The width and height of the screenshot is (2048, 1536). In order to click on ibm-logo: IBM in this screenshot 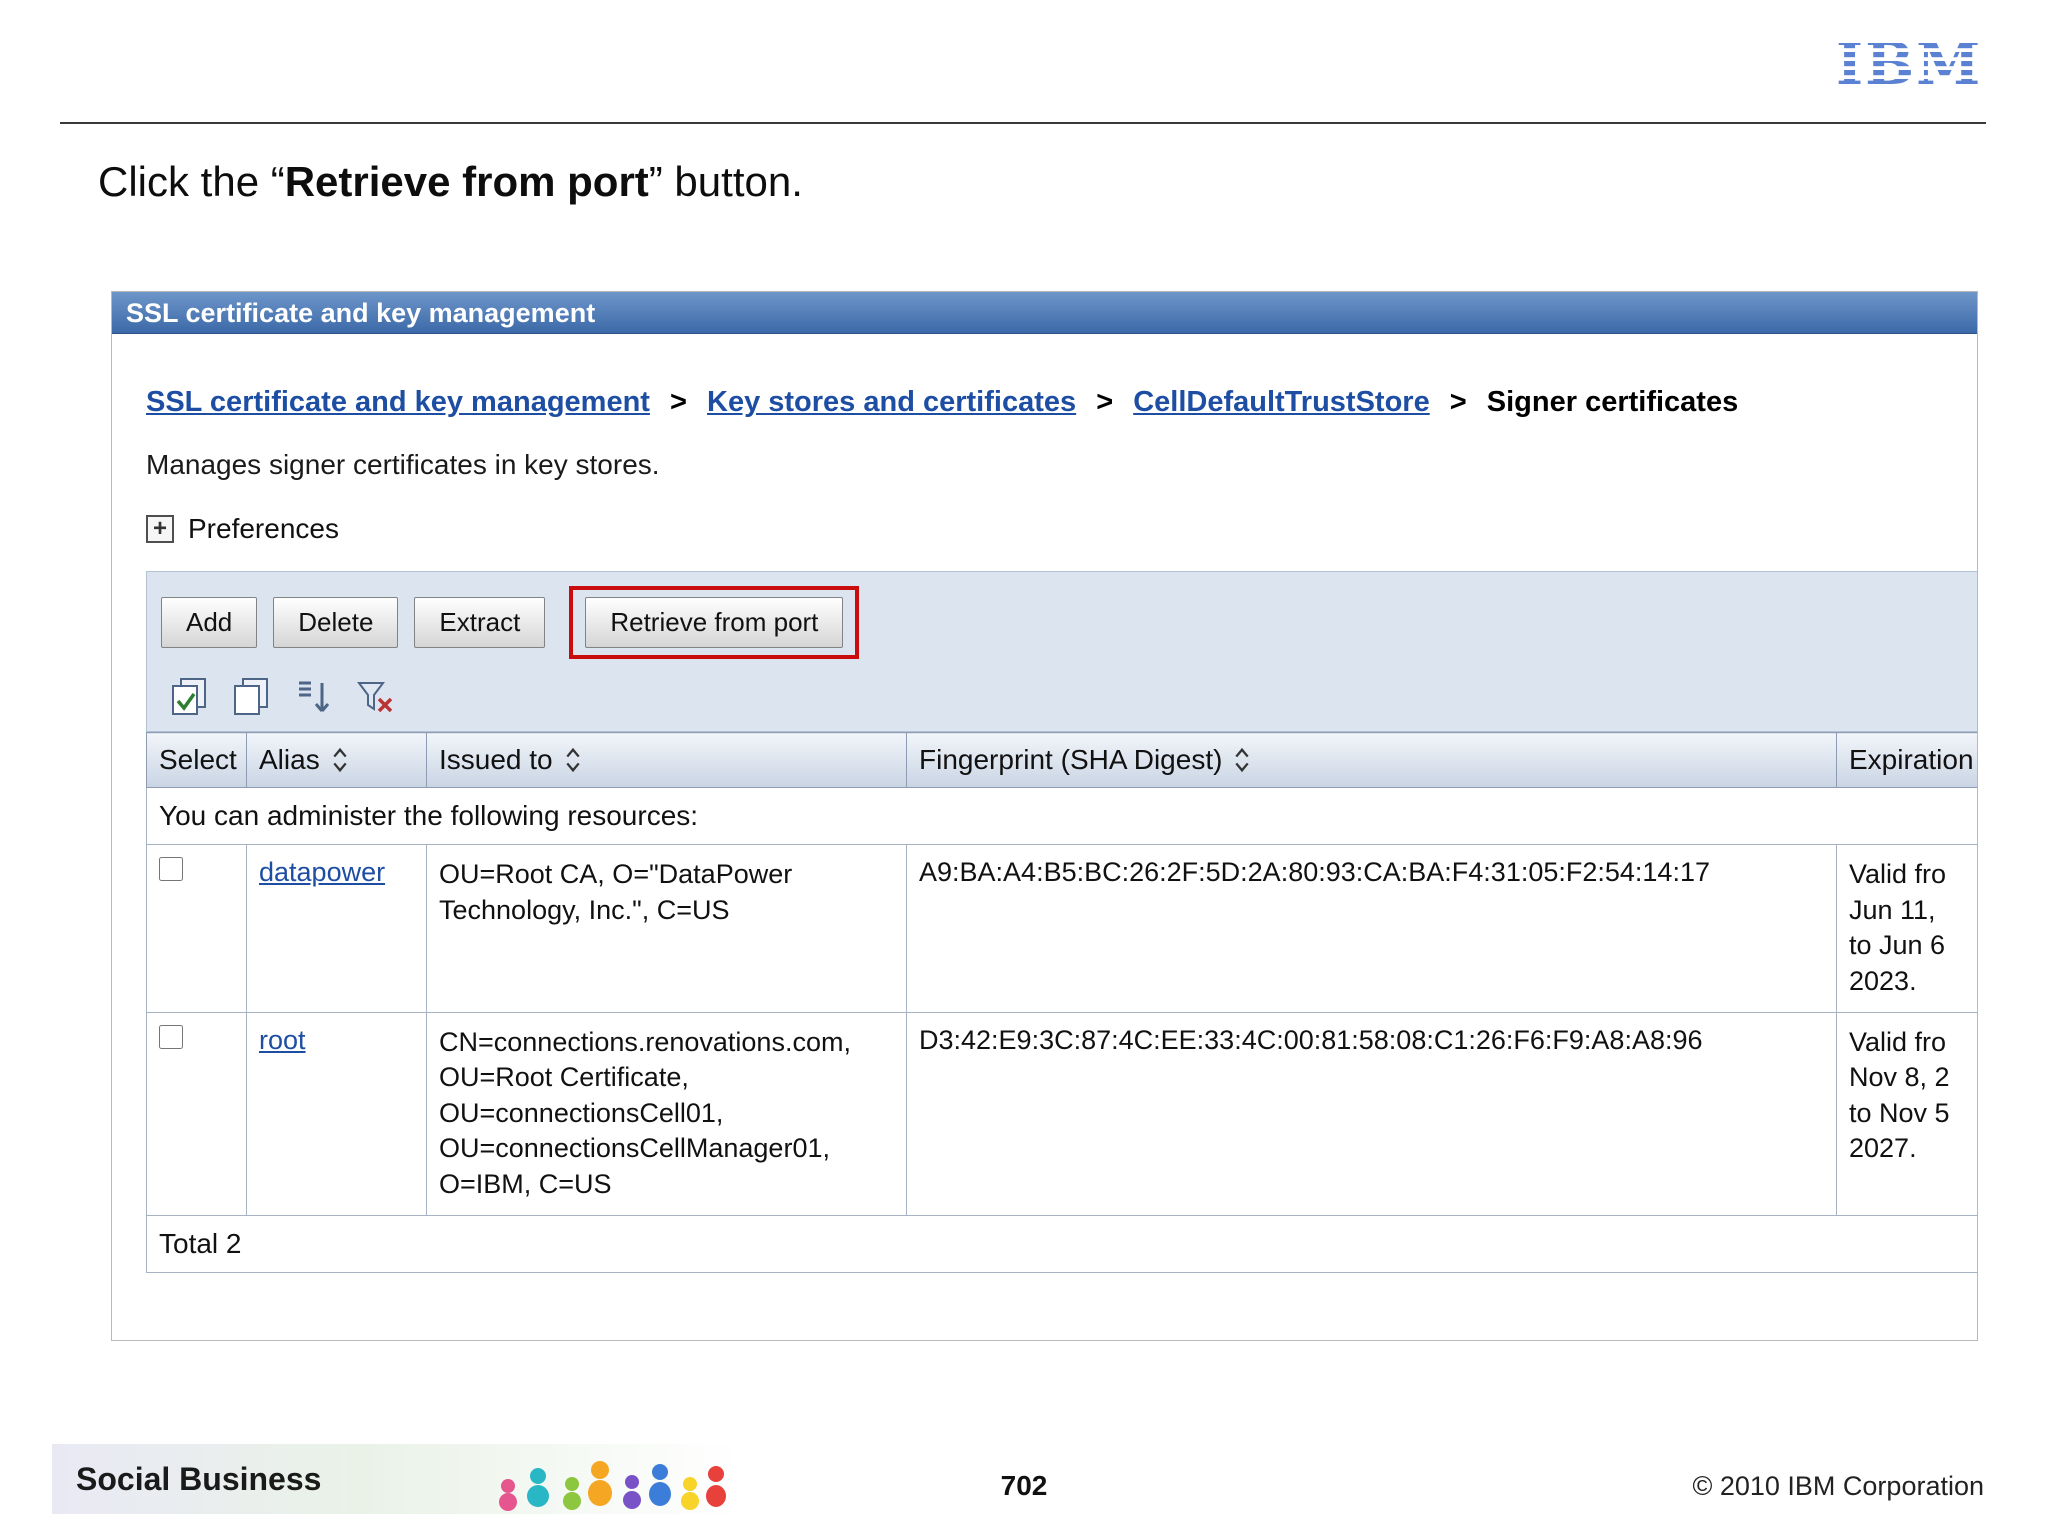, I will do `click(1909, 66)`.